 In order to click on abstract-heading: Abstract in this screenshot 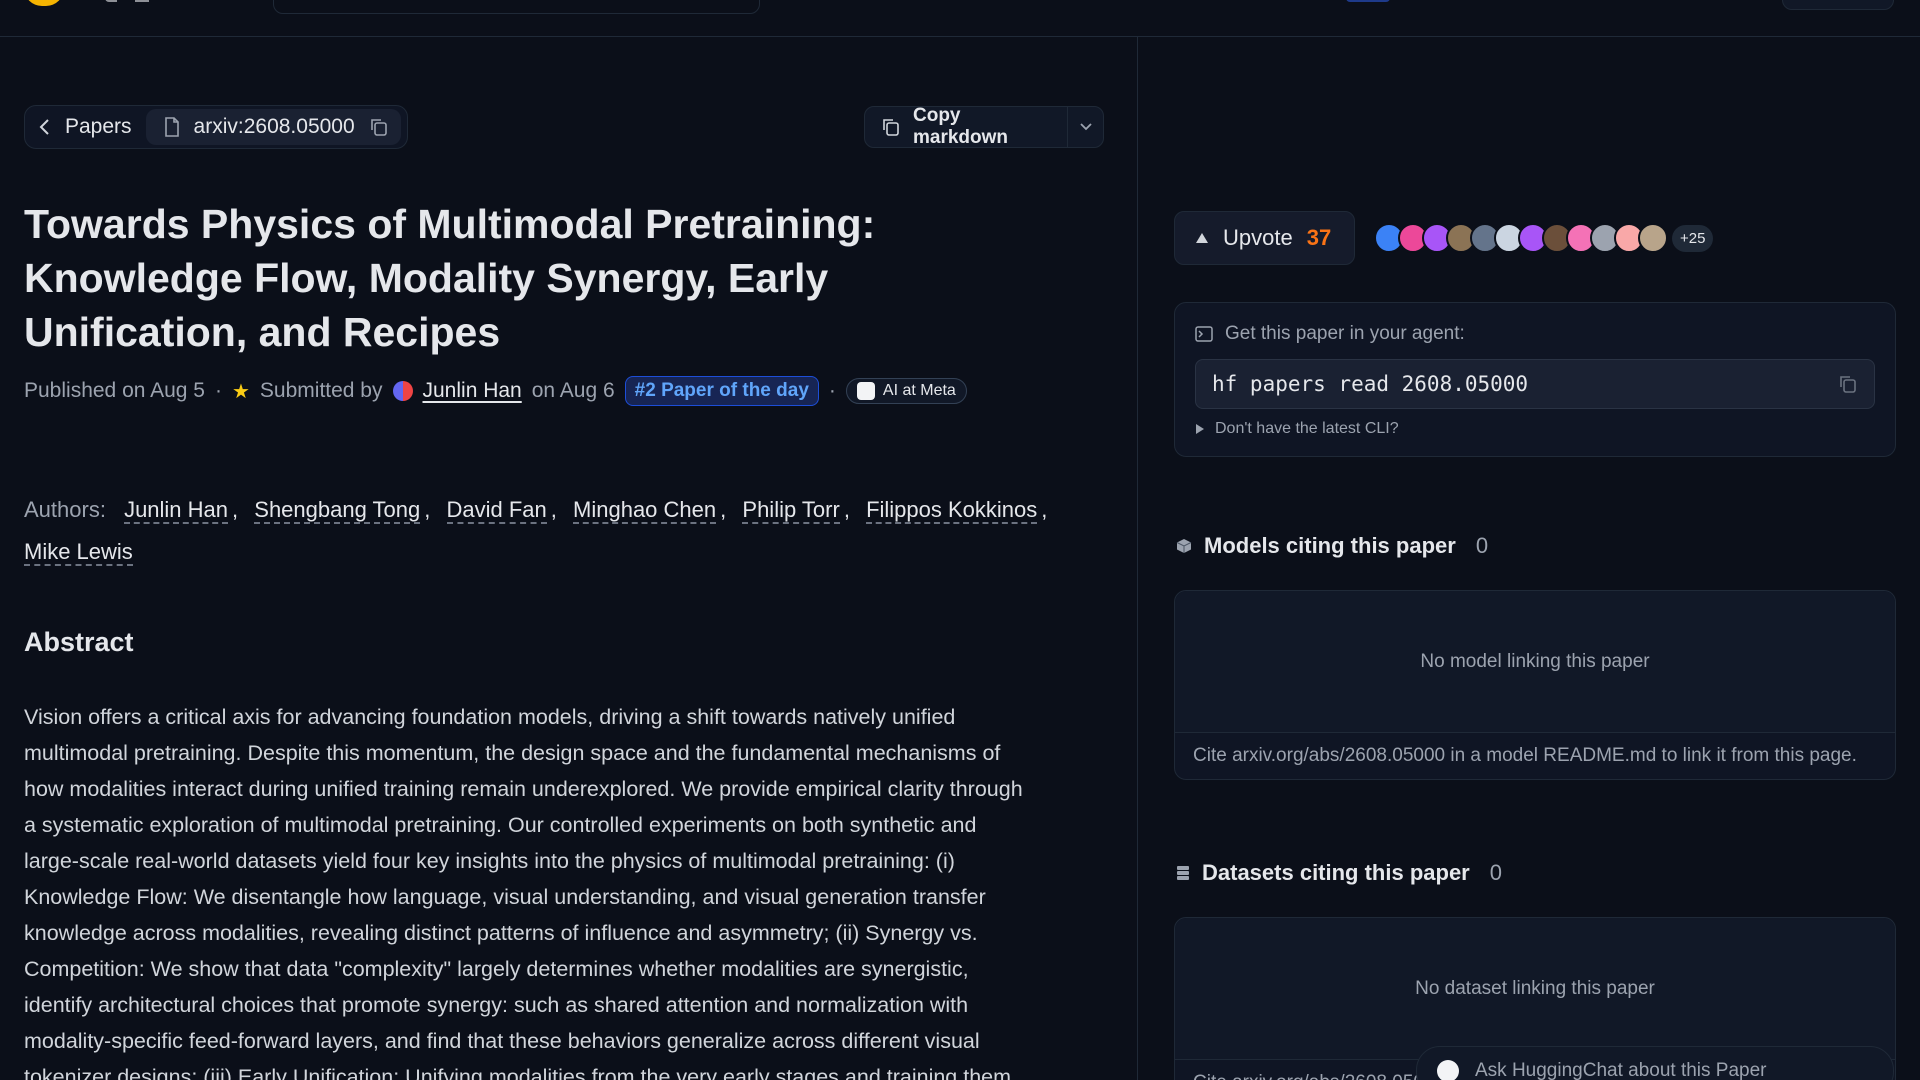, I will do `click(79, 642)`.